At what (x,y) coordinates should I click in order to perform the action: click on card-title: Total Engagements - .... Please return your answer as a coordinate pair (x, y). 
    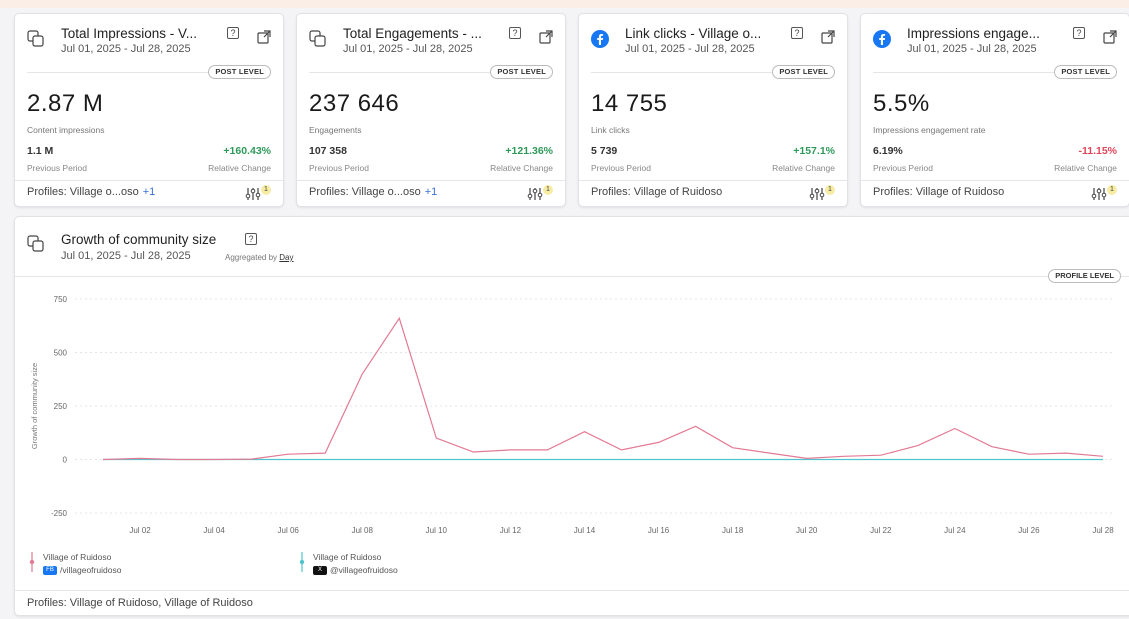
    Looking at the image, I should click on (412, 33).